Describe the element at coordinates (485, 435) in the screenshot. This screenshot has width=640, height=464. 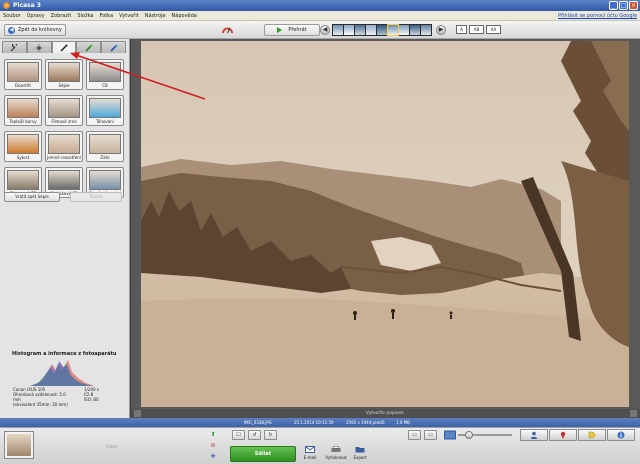
I see `zoom-slider` at that location.